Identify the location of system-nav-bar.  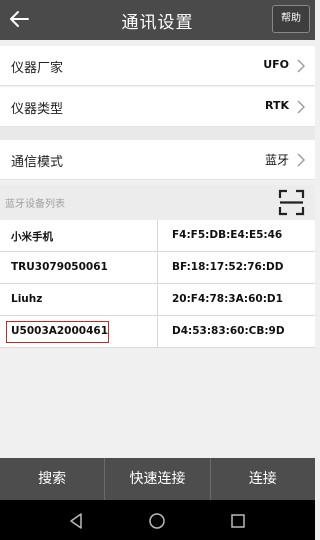
(157, 520).